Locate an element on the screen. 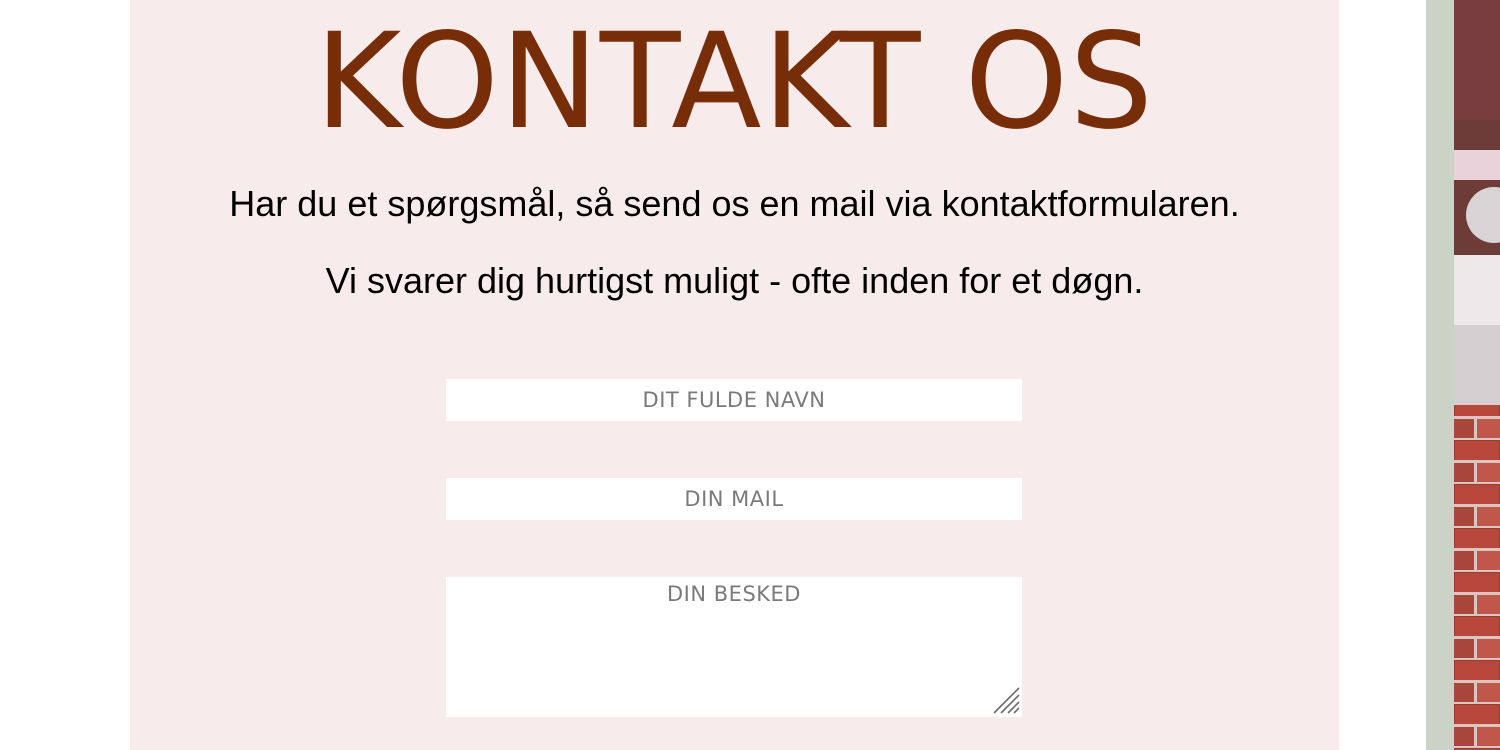 This screenshot has width=1500, height=750. brick-wall-photo is located at coordinates (1477, 375).